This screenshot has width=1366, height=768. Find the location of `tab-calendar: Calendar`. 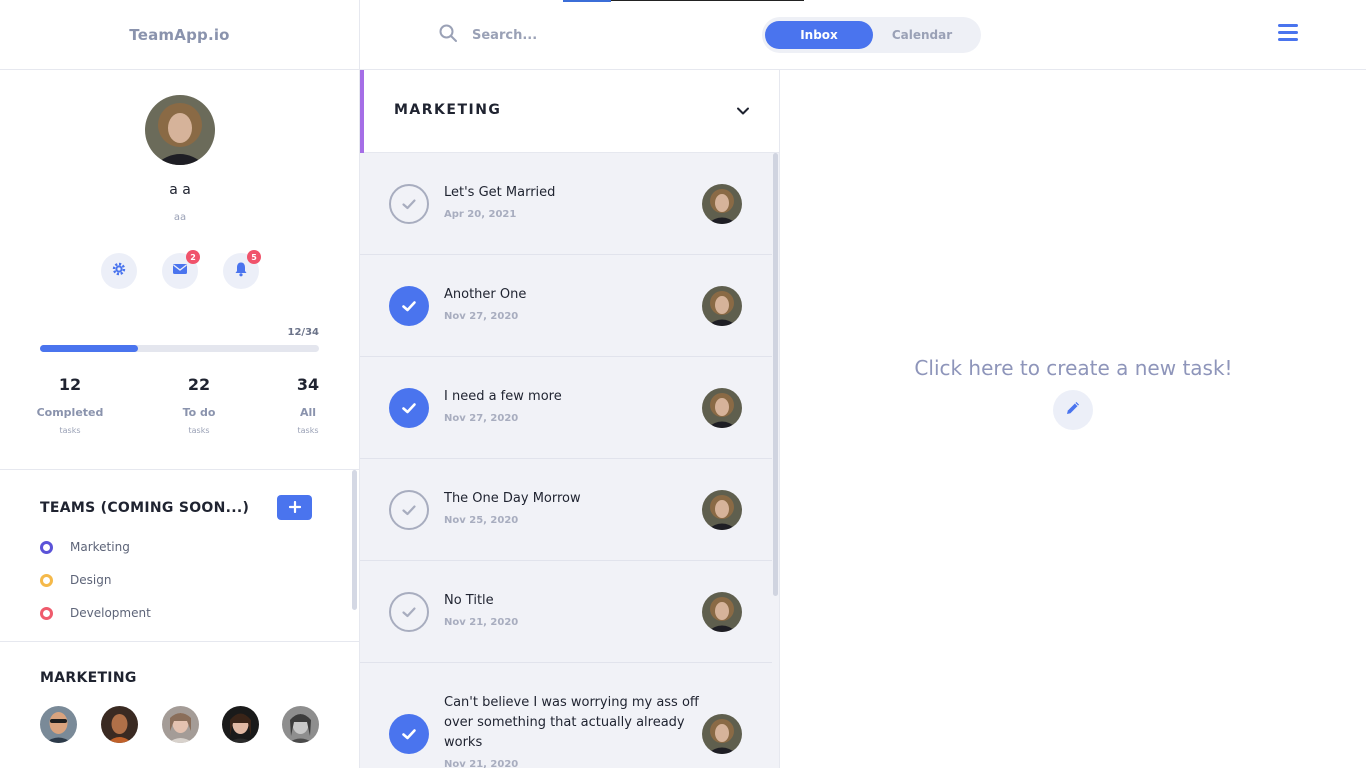

tab-calendar: Calendar is located at coordinates (922, 35).